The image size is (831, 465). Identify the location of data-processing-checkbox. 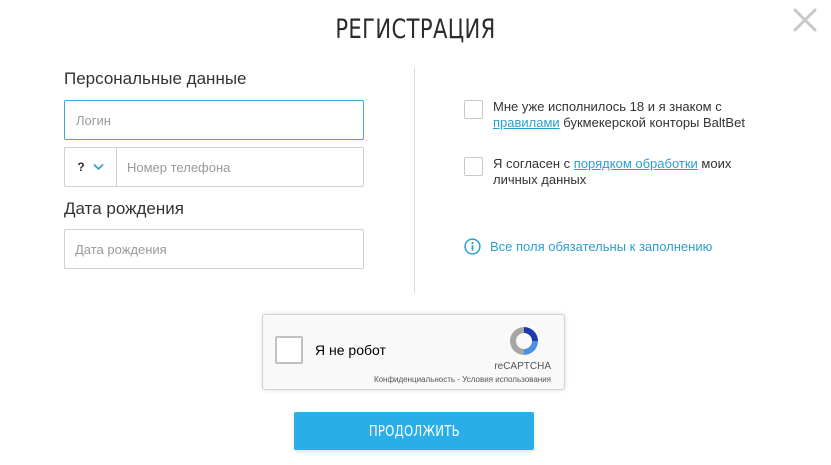
(473, 166).